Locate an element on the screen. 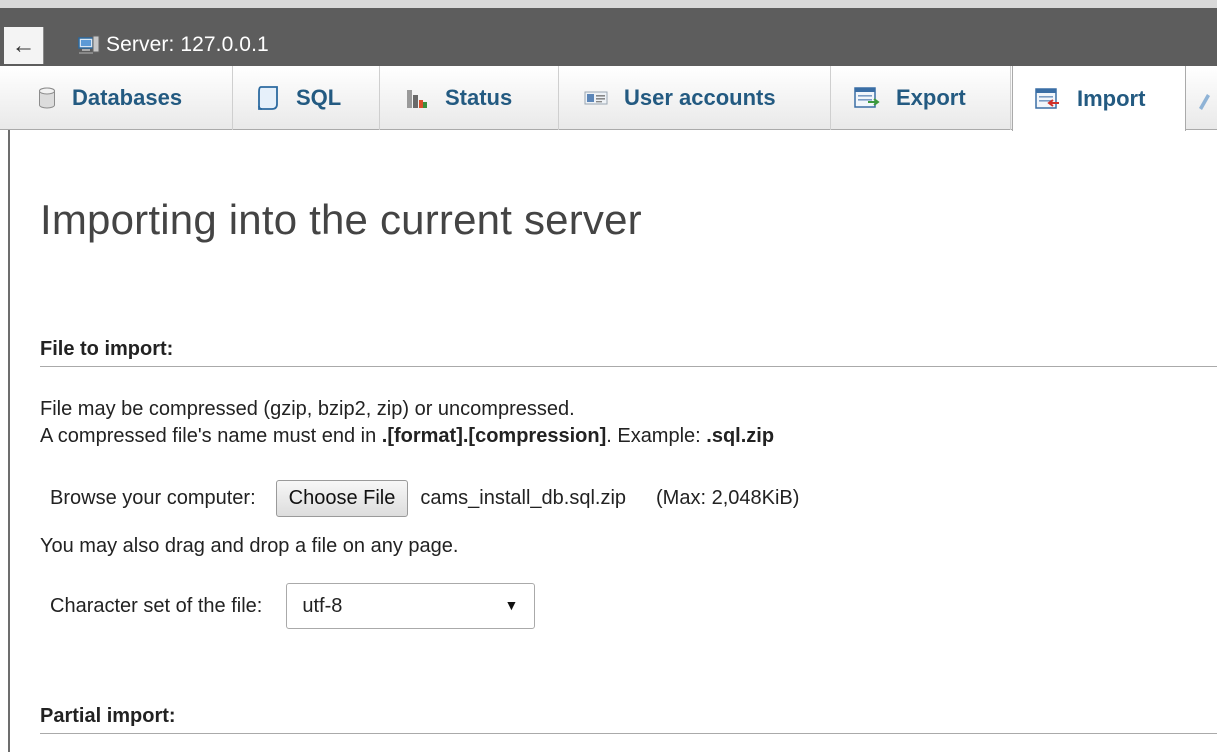 Image resolution: width=1217 pixels, height=752 pixels. tab-import: Import is located at coordinates (1099, 98).